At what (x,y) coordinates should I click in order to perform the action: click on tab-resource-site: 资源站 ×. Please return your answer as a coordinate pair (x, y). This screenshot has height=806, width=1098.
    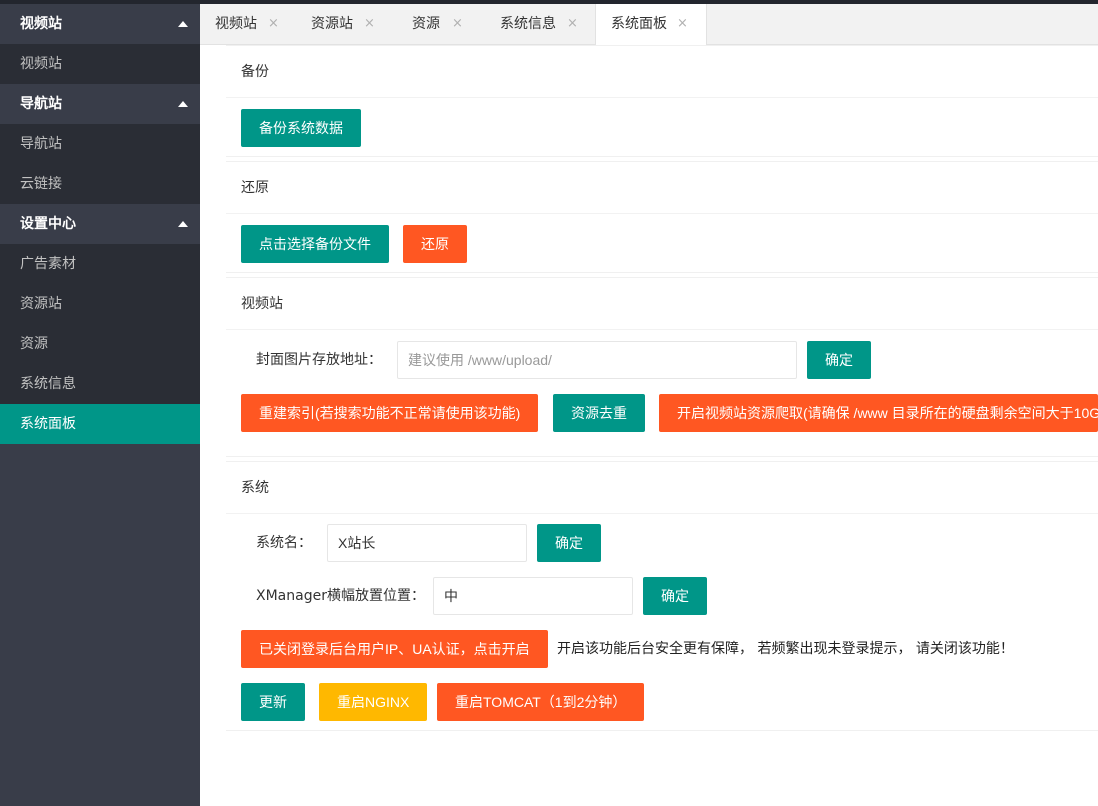
    Looking at the image, I should click on (346, 24).